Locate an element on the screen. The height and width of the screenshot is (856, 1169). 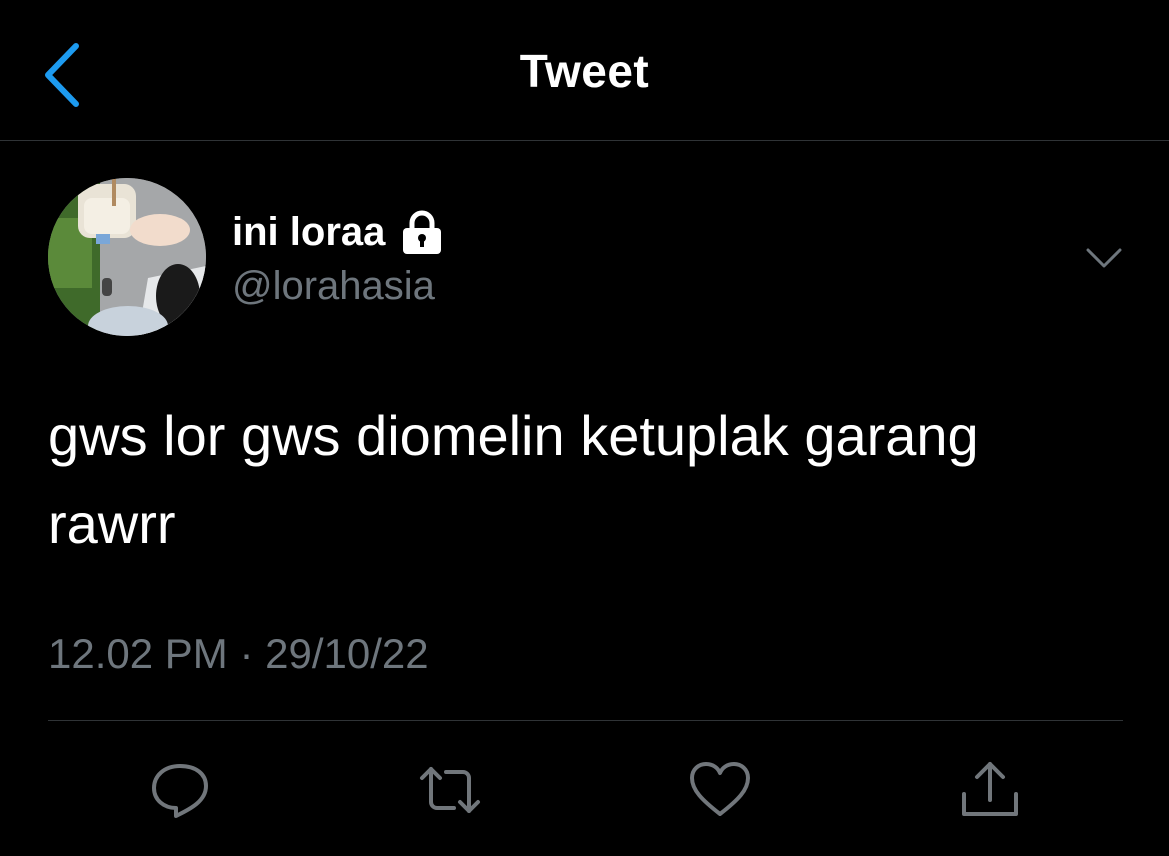
tweet-text-line: gws lor gws diomelin ketuplak garang is located at coordinates (513, 435).